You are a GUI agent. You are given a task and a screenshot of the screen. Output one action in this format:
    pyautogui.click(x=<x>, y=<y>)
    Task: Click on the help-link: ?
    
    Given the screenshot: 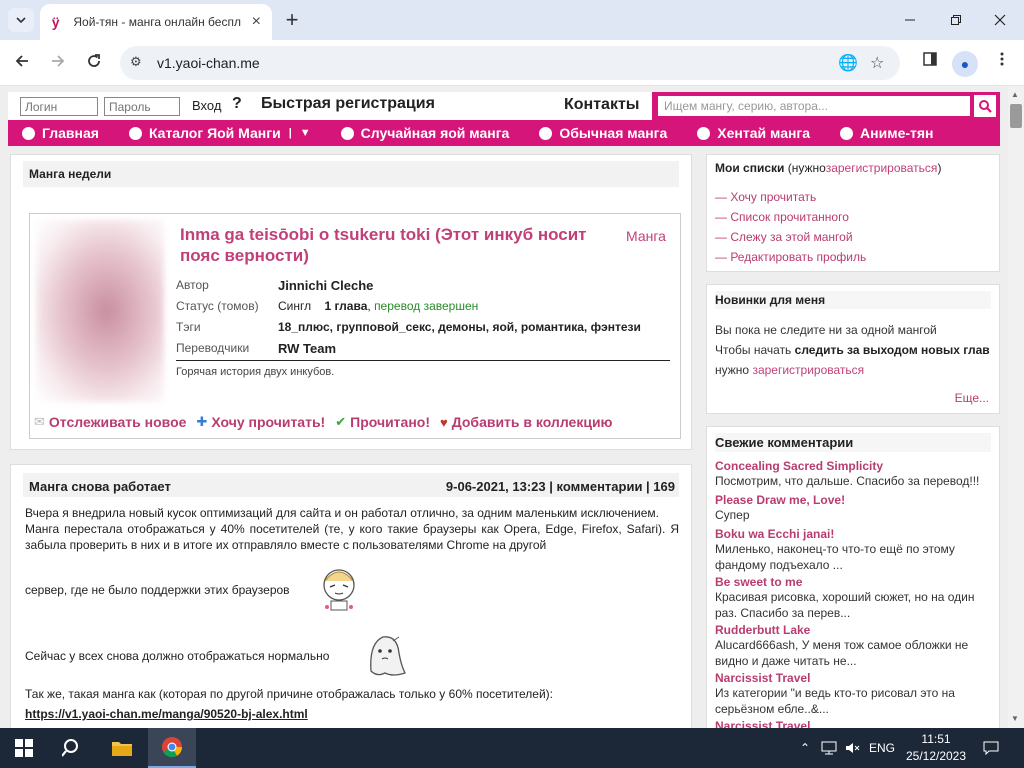 What is the action you would take?
    pyautogui.click(x=237, y=104)
    